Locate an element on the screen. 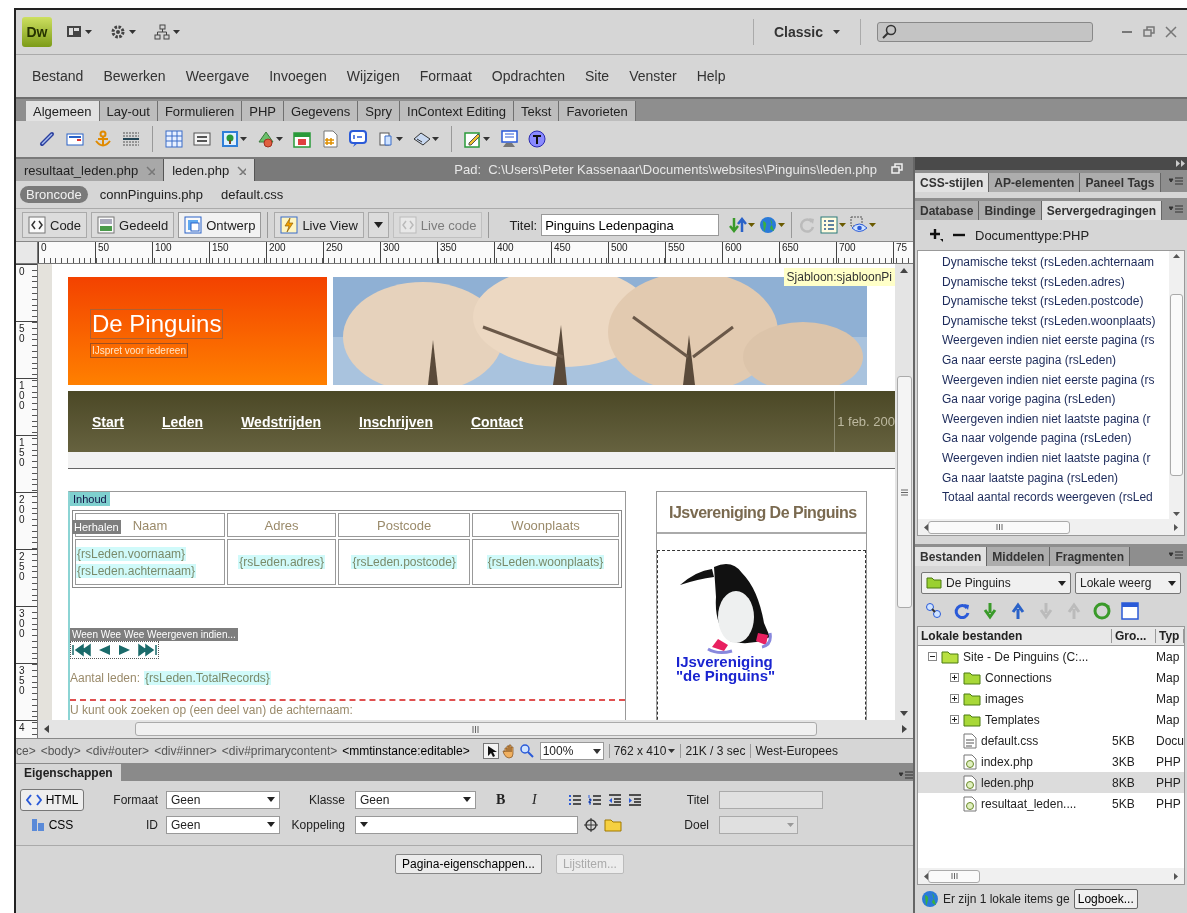  upload-icon is located at coordinates (1018, 611).